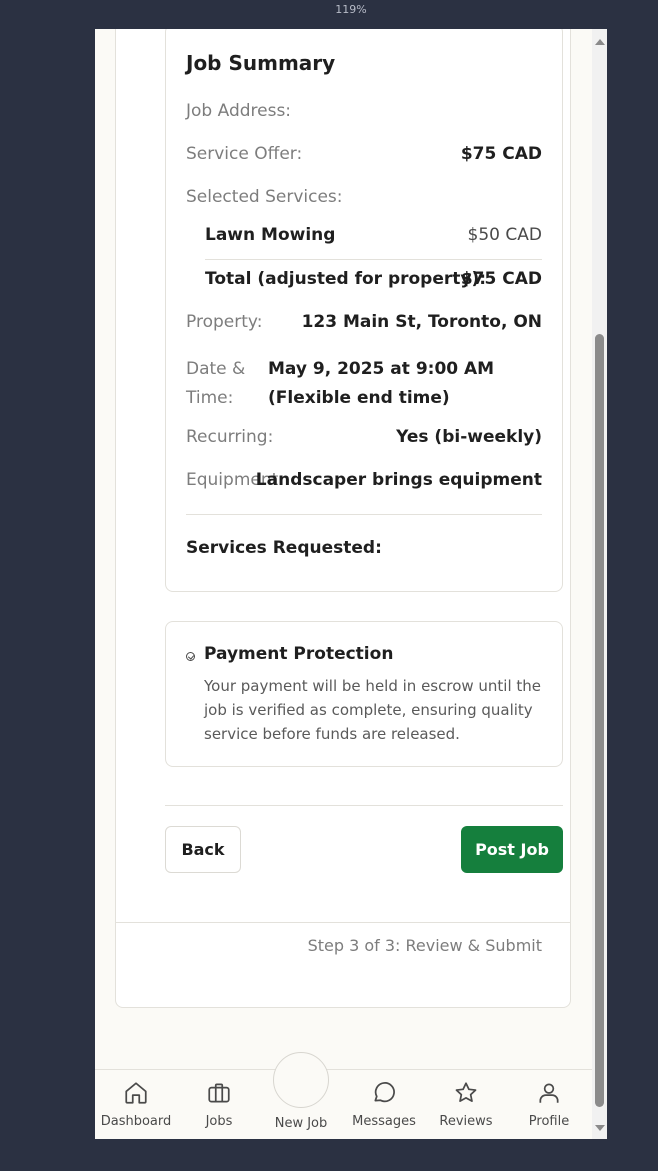 This screenshot has width=658, height=1171. I want to click on nav-messages: Messages, so click(383, 1104).